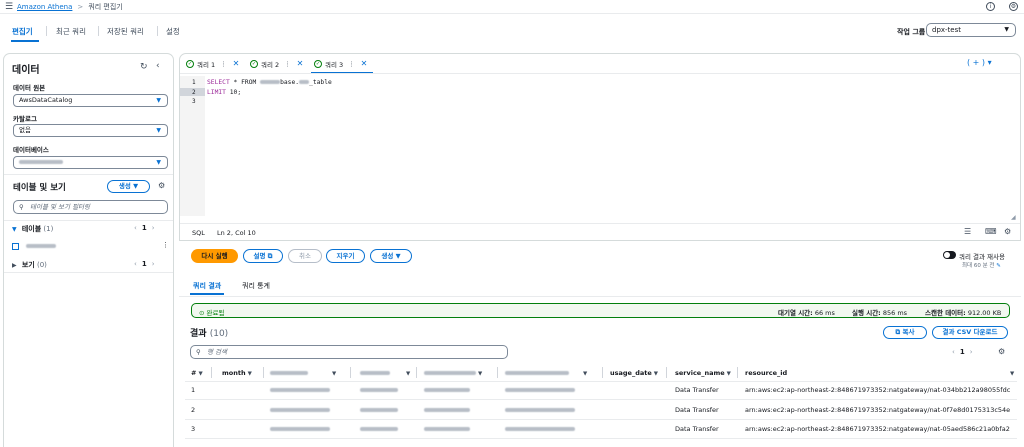  I want to click on keyboard-icon: ⌨, so click(991, 231).